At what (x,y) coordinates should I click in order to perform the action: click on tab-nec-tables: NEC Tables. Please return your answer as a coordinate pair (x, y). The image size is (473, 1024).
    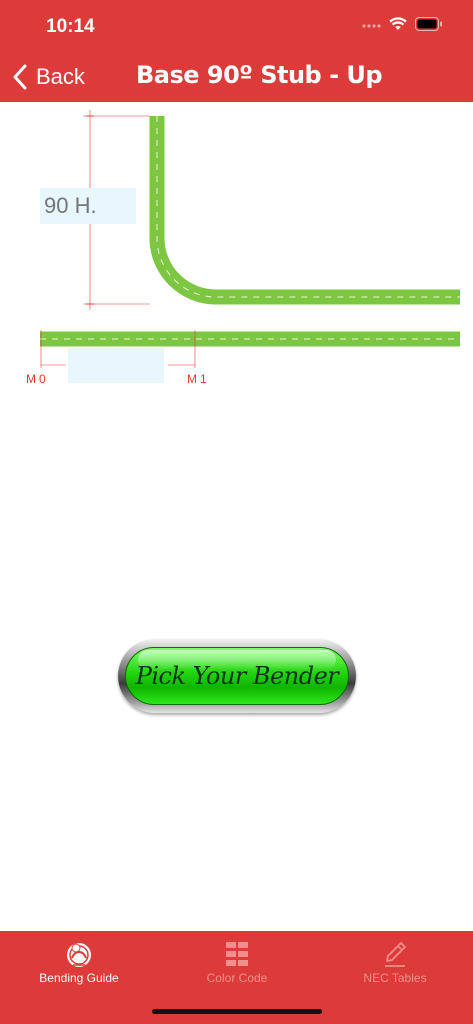
    Looking at the image, I should click on (394, 961).